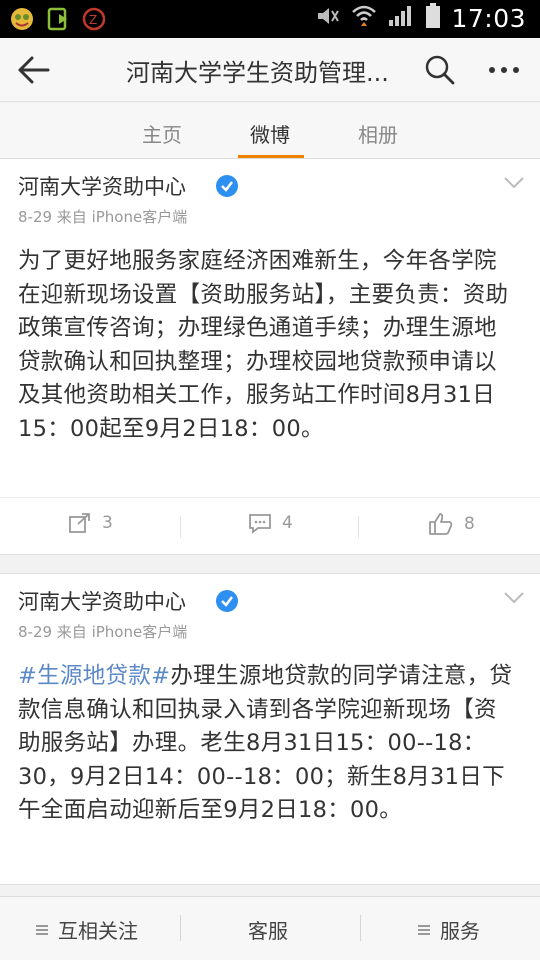 This screenshot has height=960, width=540. What do you see at coordinates (270, 133) in the screenshot?
I see `tab-weibo: 微博` at bounding box center [270, 133].